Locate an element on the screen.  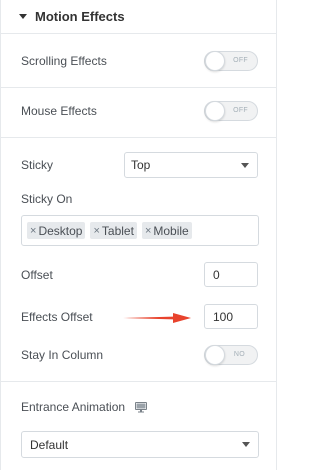
section-title: Motion Effects is located at coordinates (80, 16).